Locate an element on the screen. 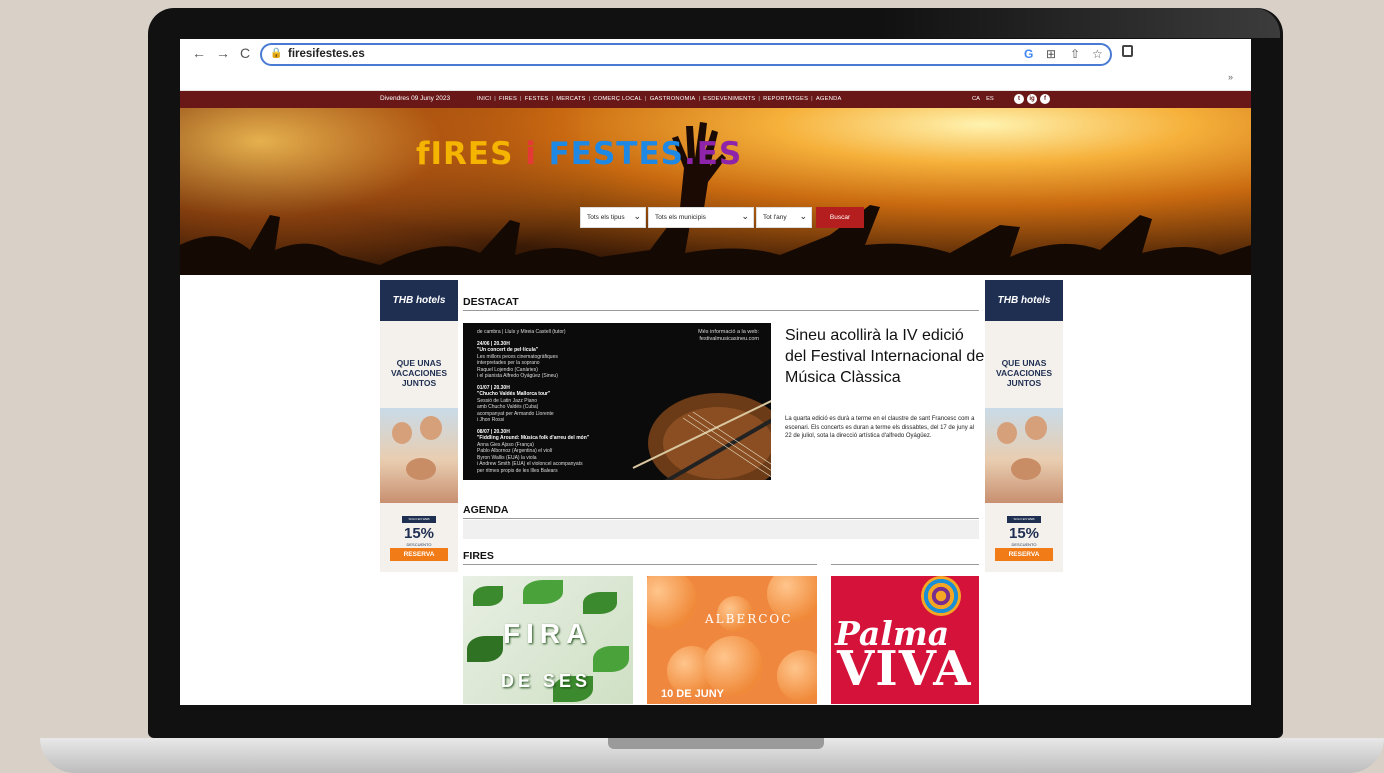 The width and height of the screenshot is (1384, 773). agenda-heading: AGENDA is located at coordinates (721, 511).